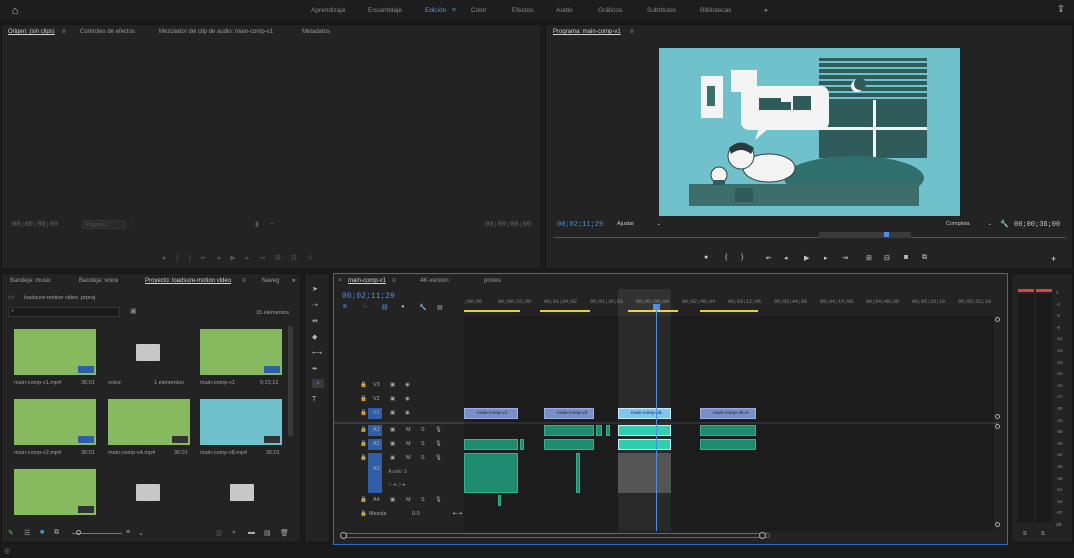 This screenshot has width=1074, height=558. What do you see at coordinates (78, 532) in the screenshot?
I see `zoom-slider-handle` at bounding box center [78, 532].